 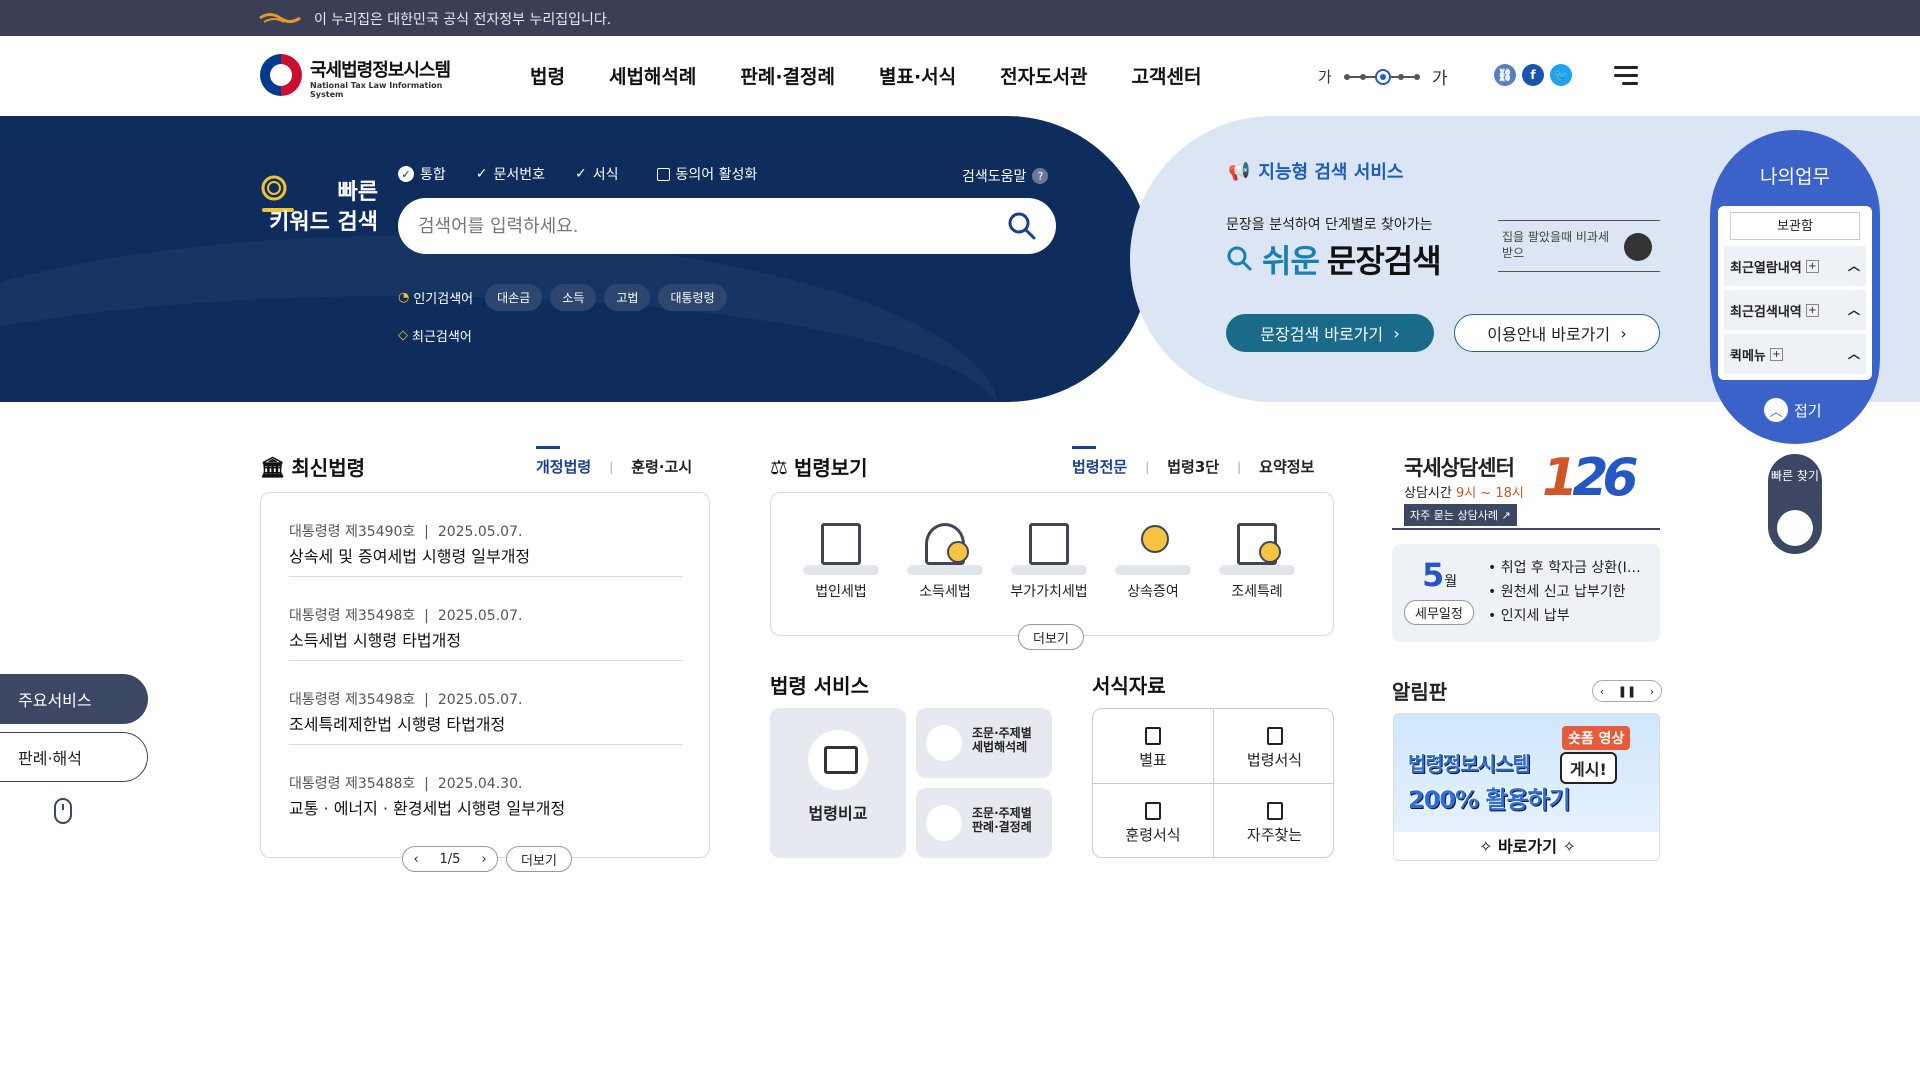 What do you see at coordinates (661, 466) in the screenshot?
I see `tab-directives: 훈령·고시` at bounding box center [661, 466].